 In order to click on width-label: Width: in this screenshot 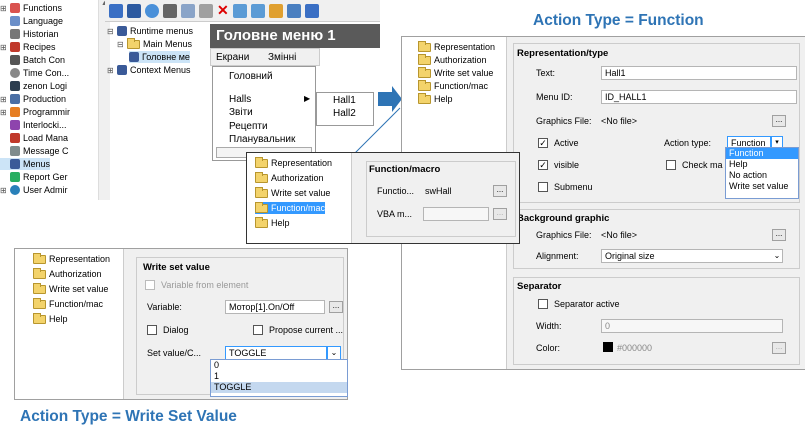, I will do `click(549, 326)`.